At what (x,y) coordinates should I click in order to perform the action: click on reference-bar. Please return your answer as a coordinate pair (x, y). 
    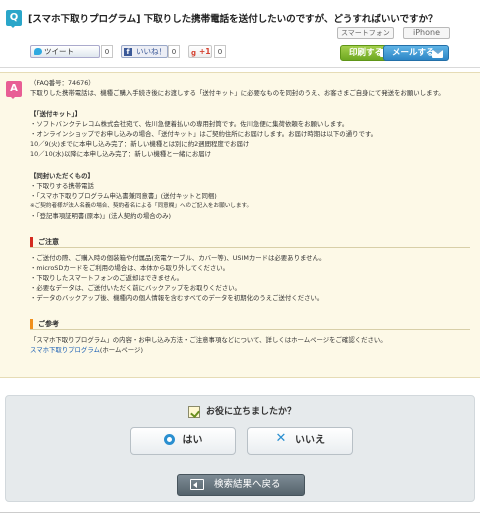
    Looking at the image, I should click on (31, 324).